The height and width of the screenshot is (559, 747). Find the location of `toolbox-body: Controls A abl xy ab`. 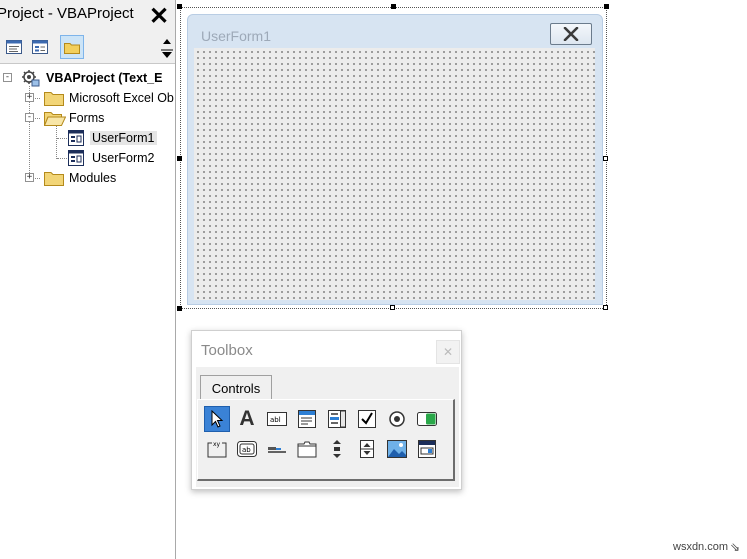

toolbox-body: Controls A abl xy ab is located at coordinates (327, 427).